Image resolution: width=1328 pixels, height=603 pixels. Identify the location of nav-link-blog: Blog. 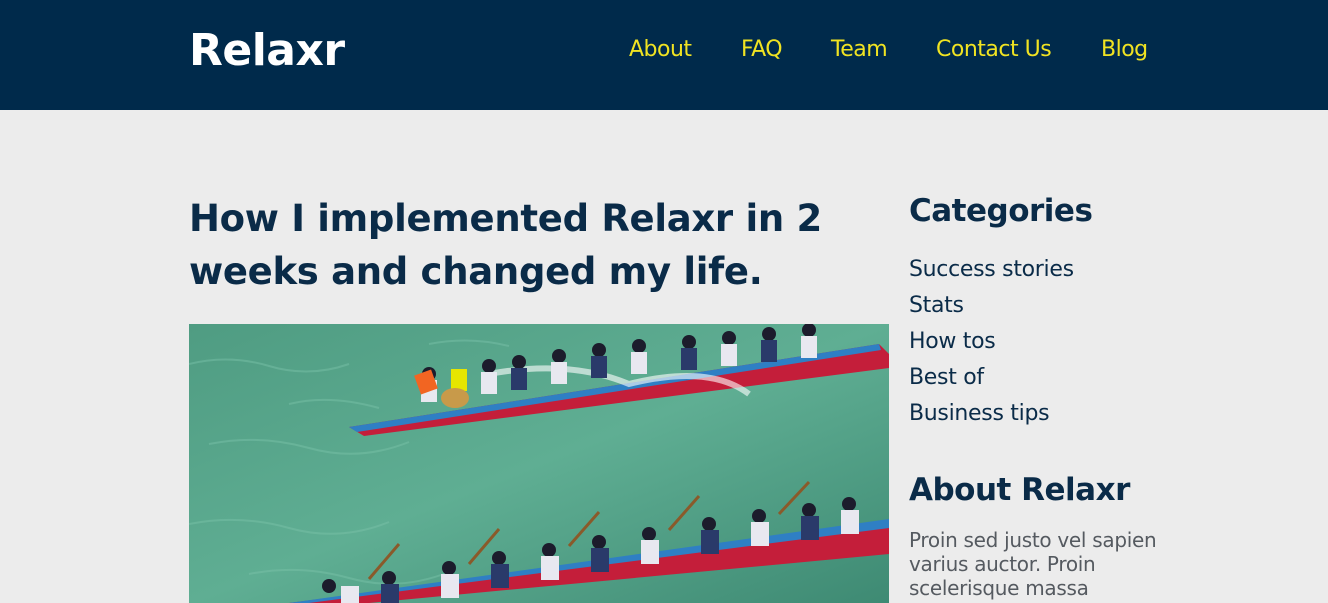
(1124, 49).